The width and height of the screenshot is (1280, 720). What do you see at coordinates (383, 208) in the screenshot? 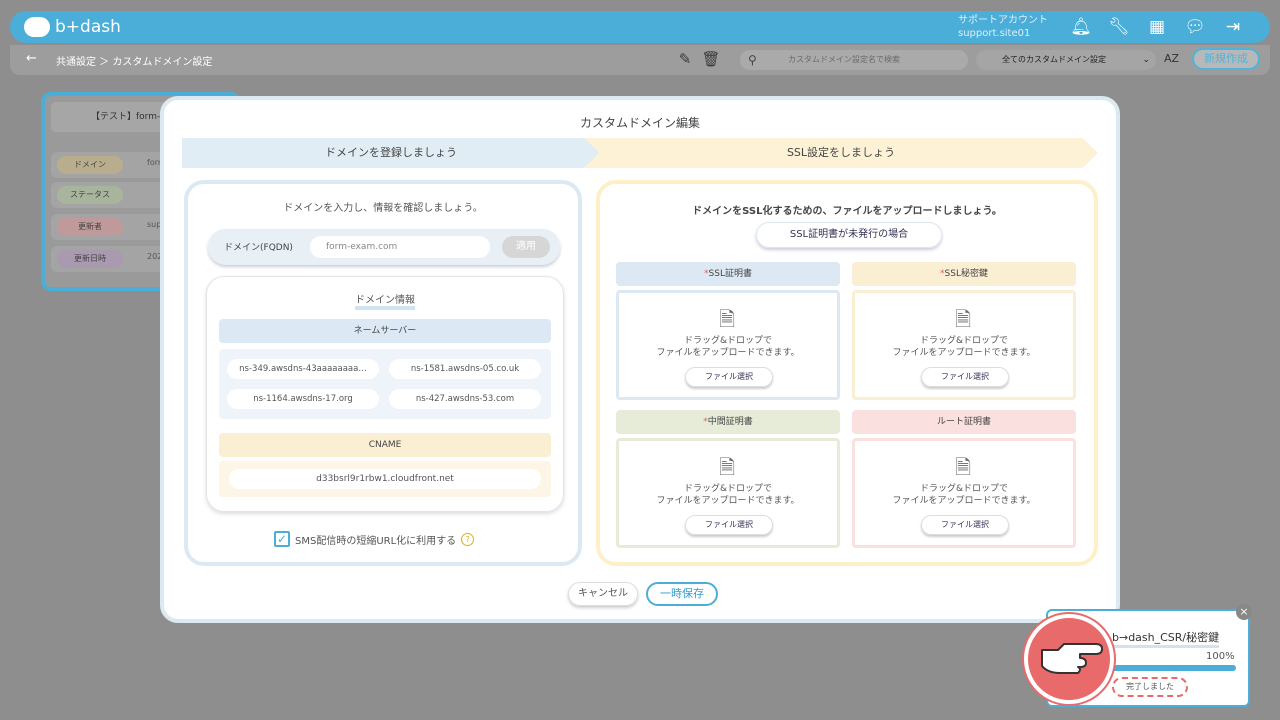
I see `domain-instruction: ドメインを入力し、情報を確認しましょう。` at bounding box center [383, 208].